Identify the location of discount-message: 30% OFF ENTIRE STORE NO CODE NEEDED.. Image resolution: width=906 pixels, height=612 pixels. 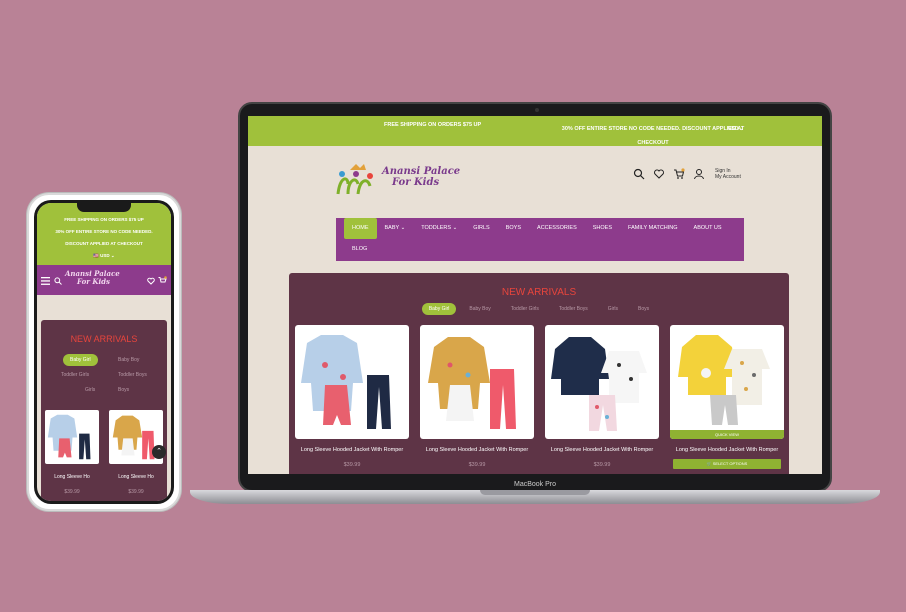
(104, 231).